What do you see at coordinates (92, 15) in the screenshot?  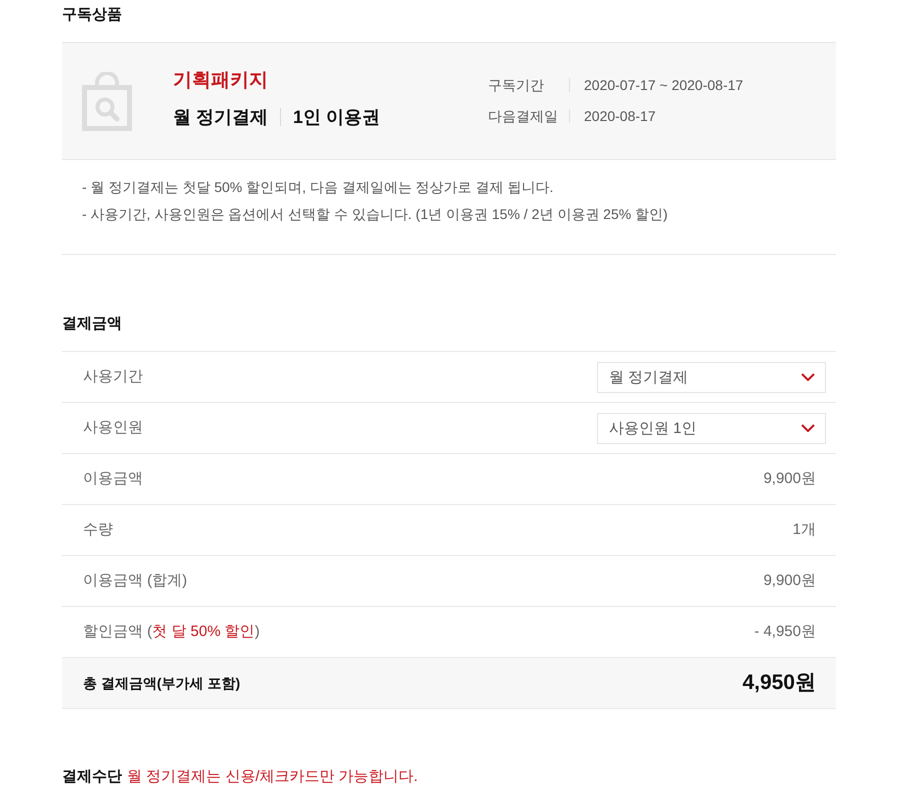 I see `section-title: 구독상품` at bounding box center [92, 15].